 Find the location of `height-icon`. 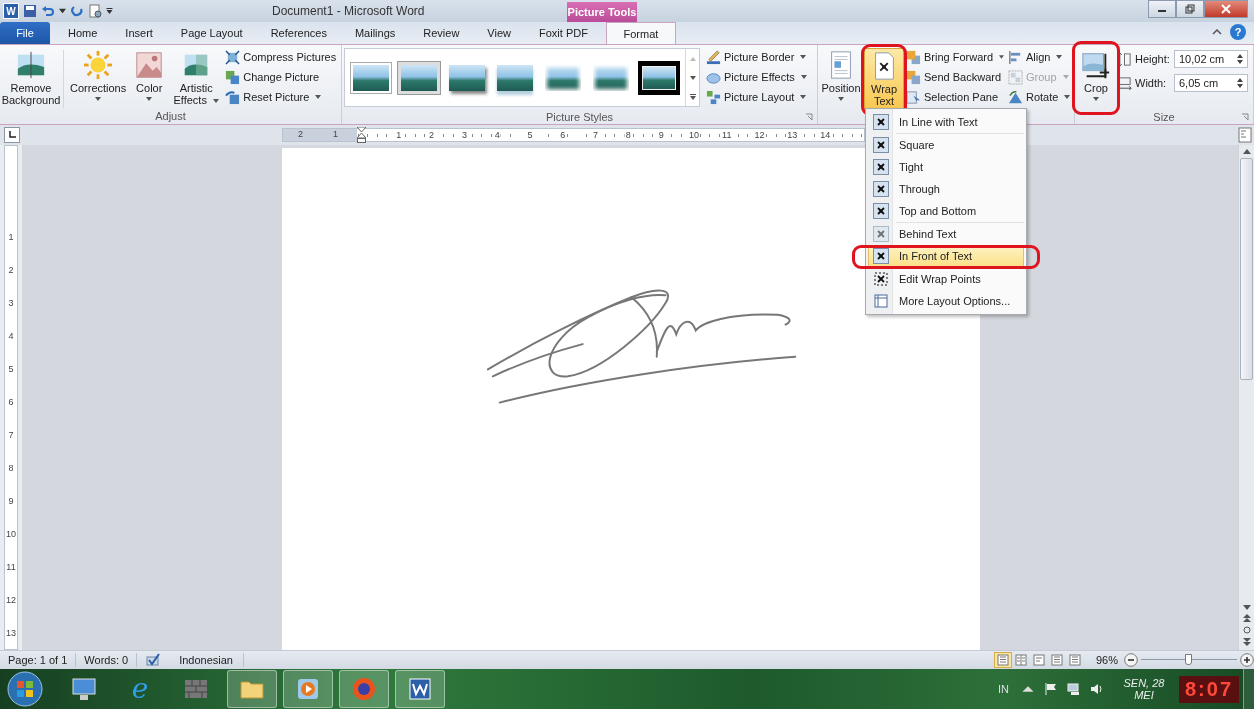

height-icon is located at coordinates (1124, 59).